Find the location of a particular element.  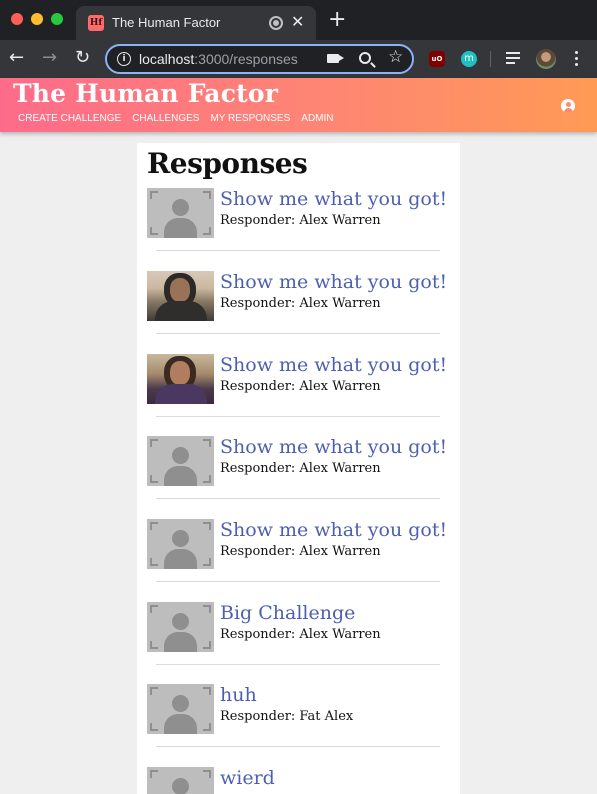

recording-icon is located at coordinates (276, 23).